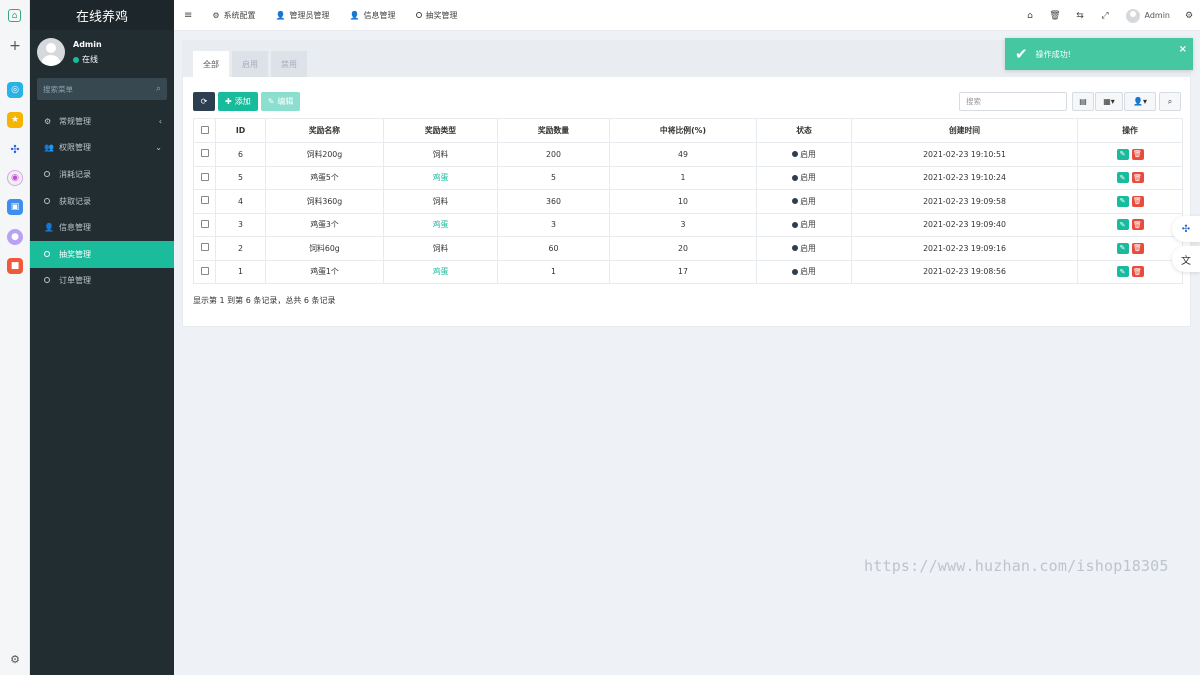  I want to click on sidebar-item-info: 👤 信息管理, so click(102, 227).